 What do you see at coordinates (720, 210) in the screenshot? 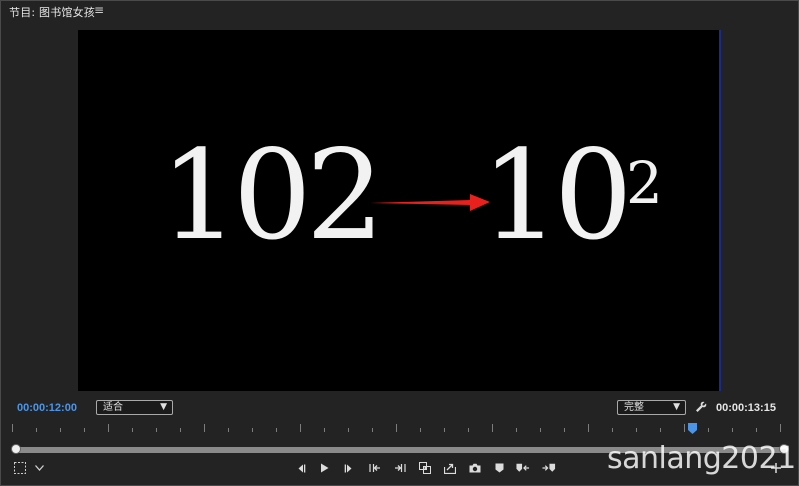
I see `monitor-edge` at bounding box center [720, 210].